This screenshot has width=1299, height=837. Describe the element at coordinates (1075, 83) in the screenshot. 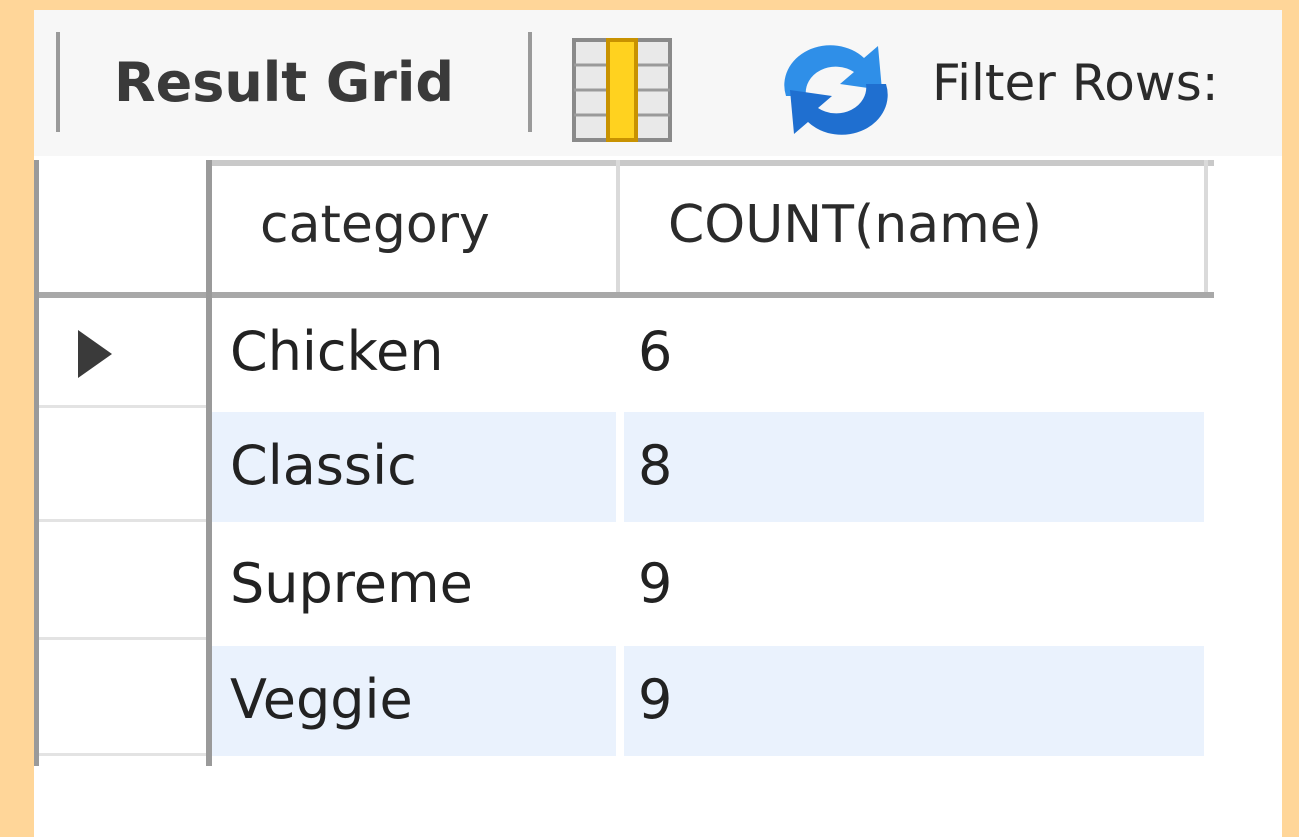

I see `filter-rows-label: Filter Rows:` at that location.